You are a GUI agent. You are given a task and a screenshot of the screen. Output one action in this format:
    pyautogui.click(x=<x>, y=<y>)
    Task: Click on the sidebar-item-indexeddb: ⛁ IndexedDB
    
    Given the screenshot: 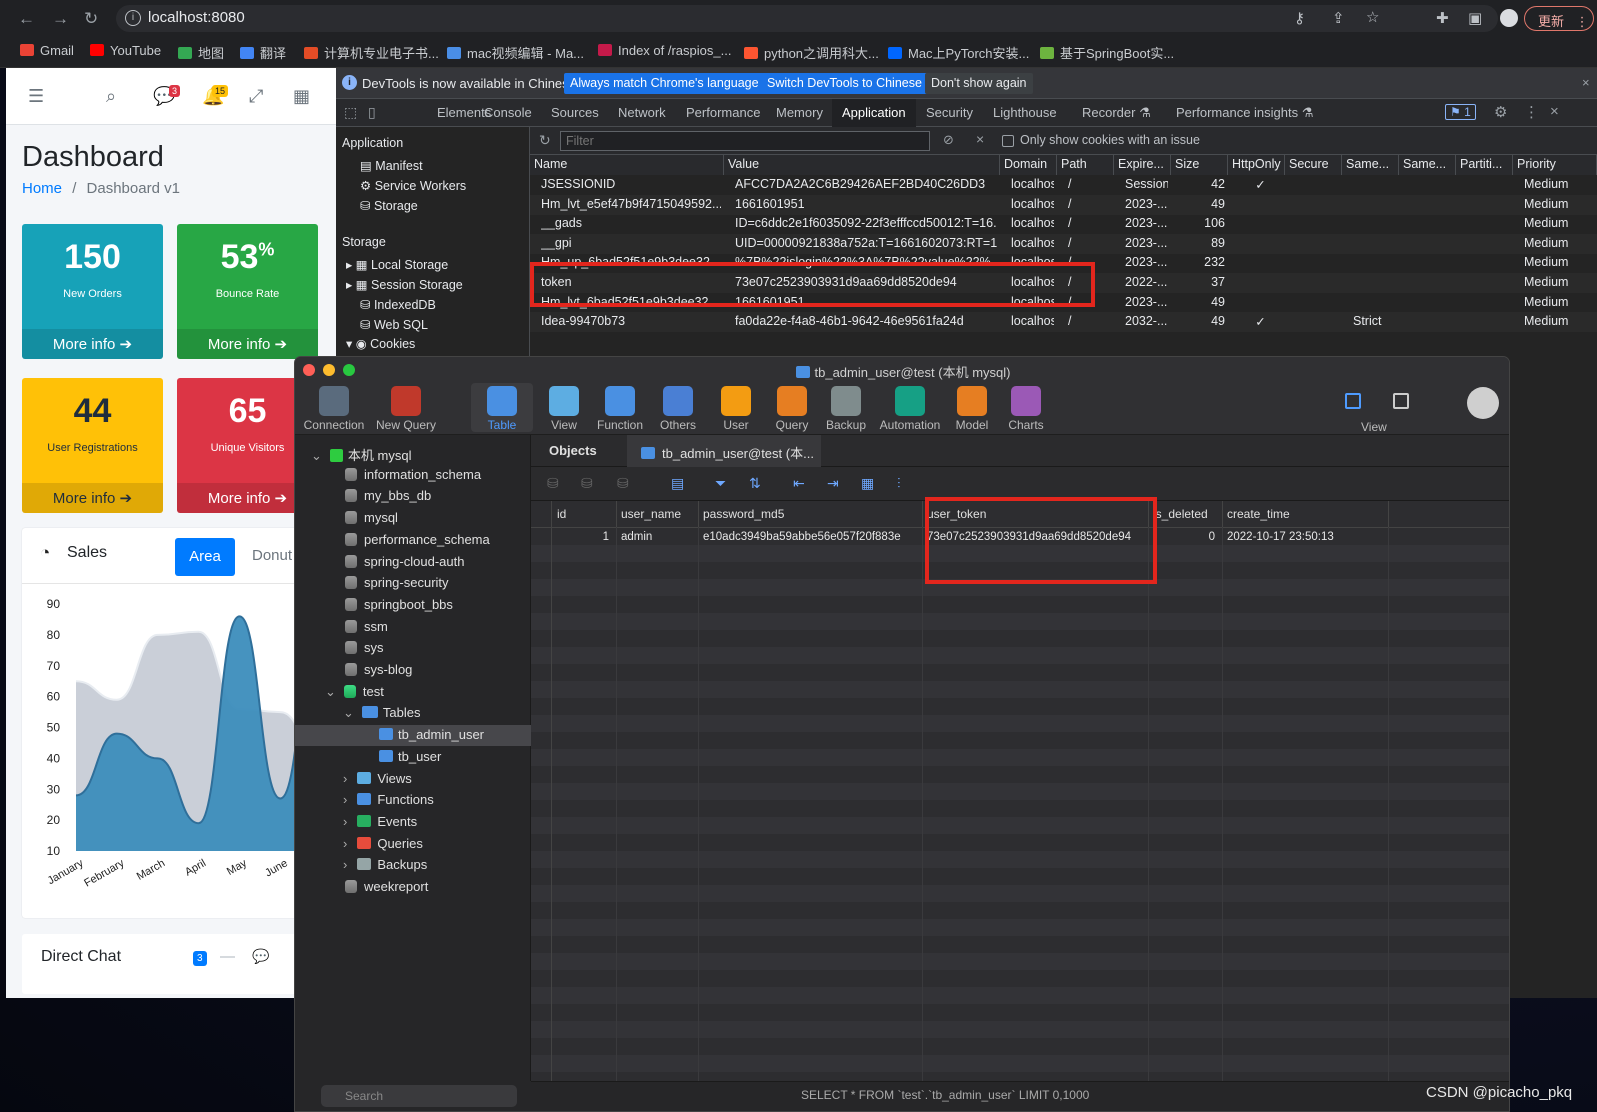 What is the action you would take?
    pyautogui.click(x=398, y=304)
    